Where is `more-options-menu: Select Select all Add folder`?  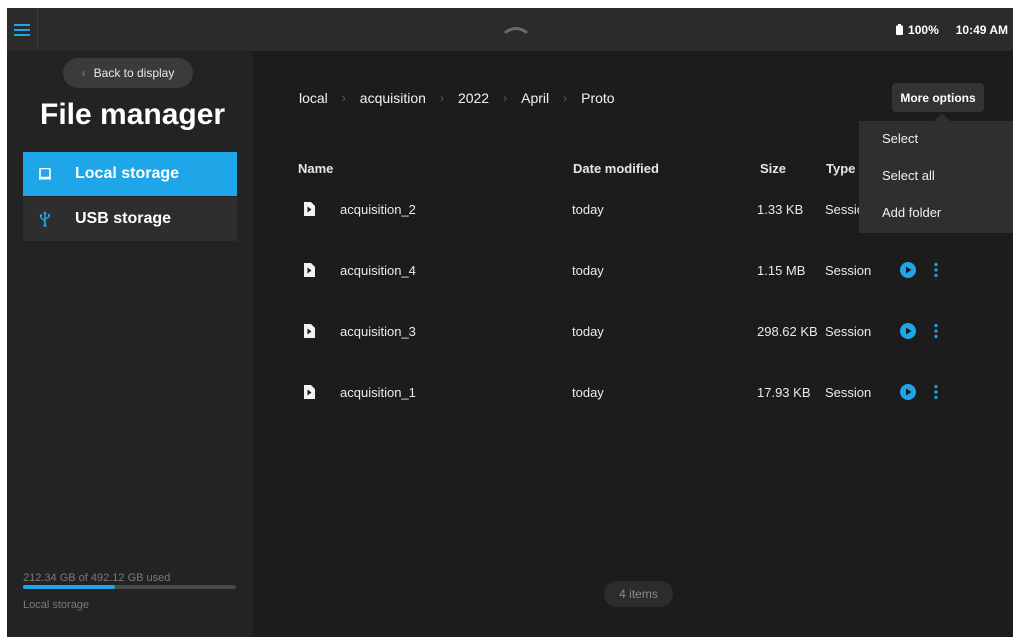 more-options-menu: Select Select all Add folder is located at coordinates (936, 177).